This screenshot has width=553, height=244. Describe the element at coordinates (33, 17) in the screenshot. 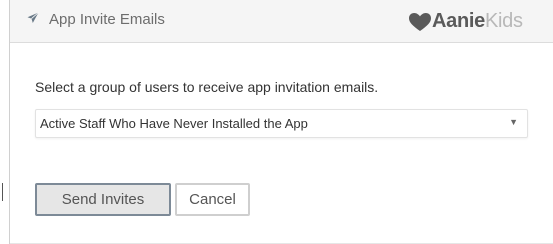

I see `send-icon` at that location.